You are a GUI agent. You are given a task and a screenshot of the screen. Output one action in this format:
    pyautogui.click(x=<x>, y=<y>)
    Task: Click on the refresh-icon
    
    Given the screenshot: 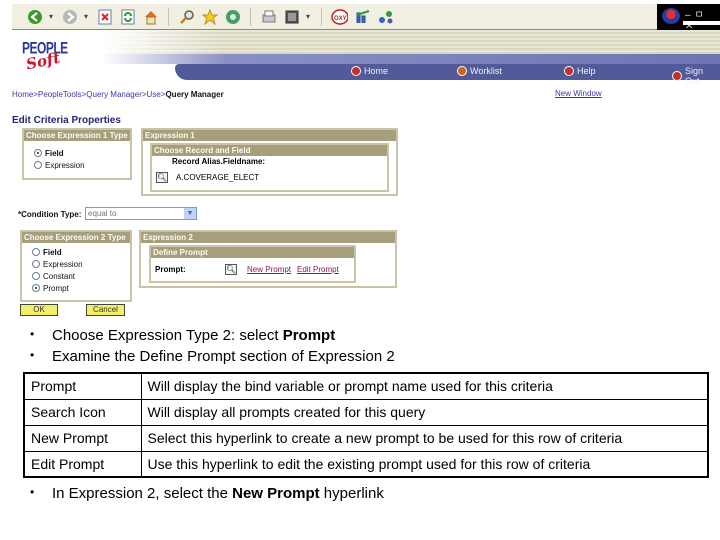 What is the action you would take?
    pyautogui.click(x=127, y=16)
    